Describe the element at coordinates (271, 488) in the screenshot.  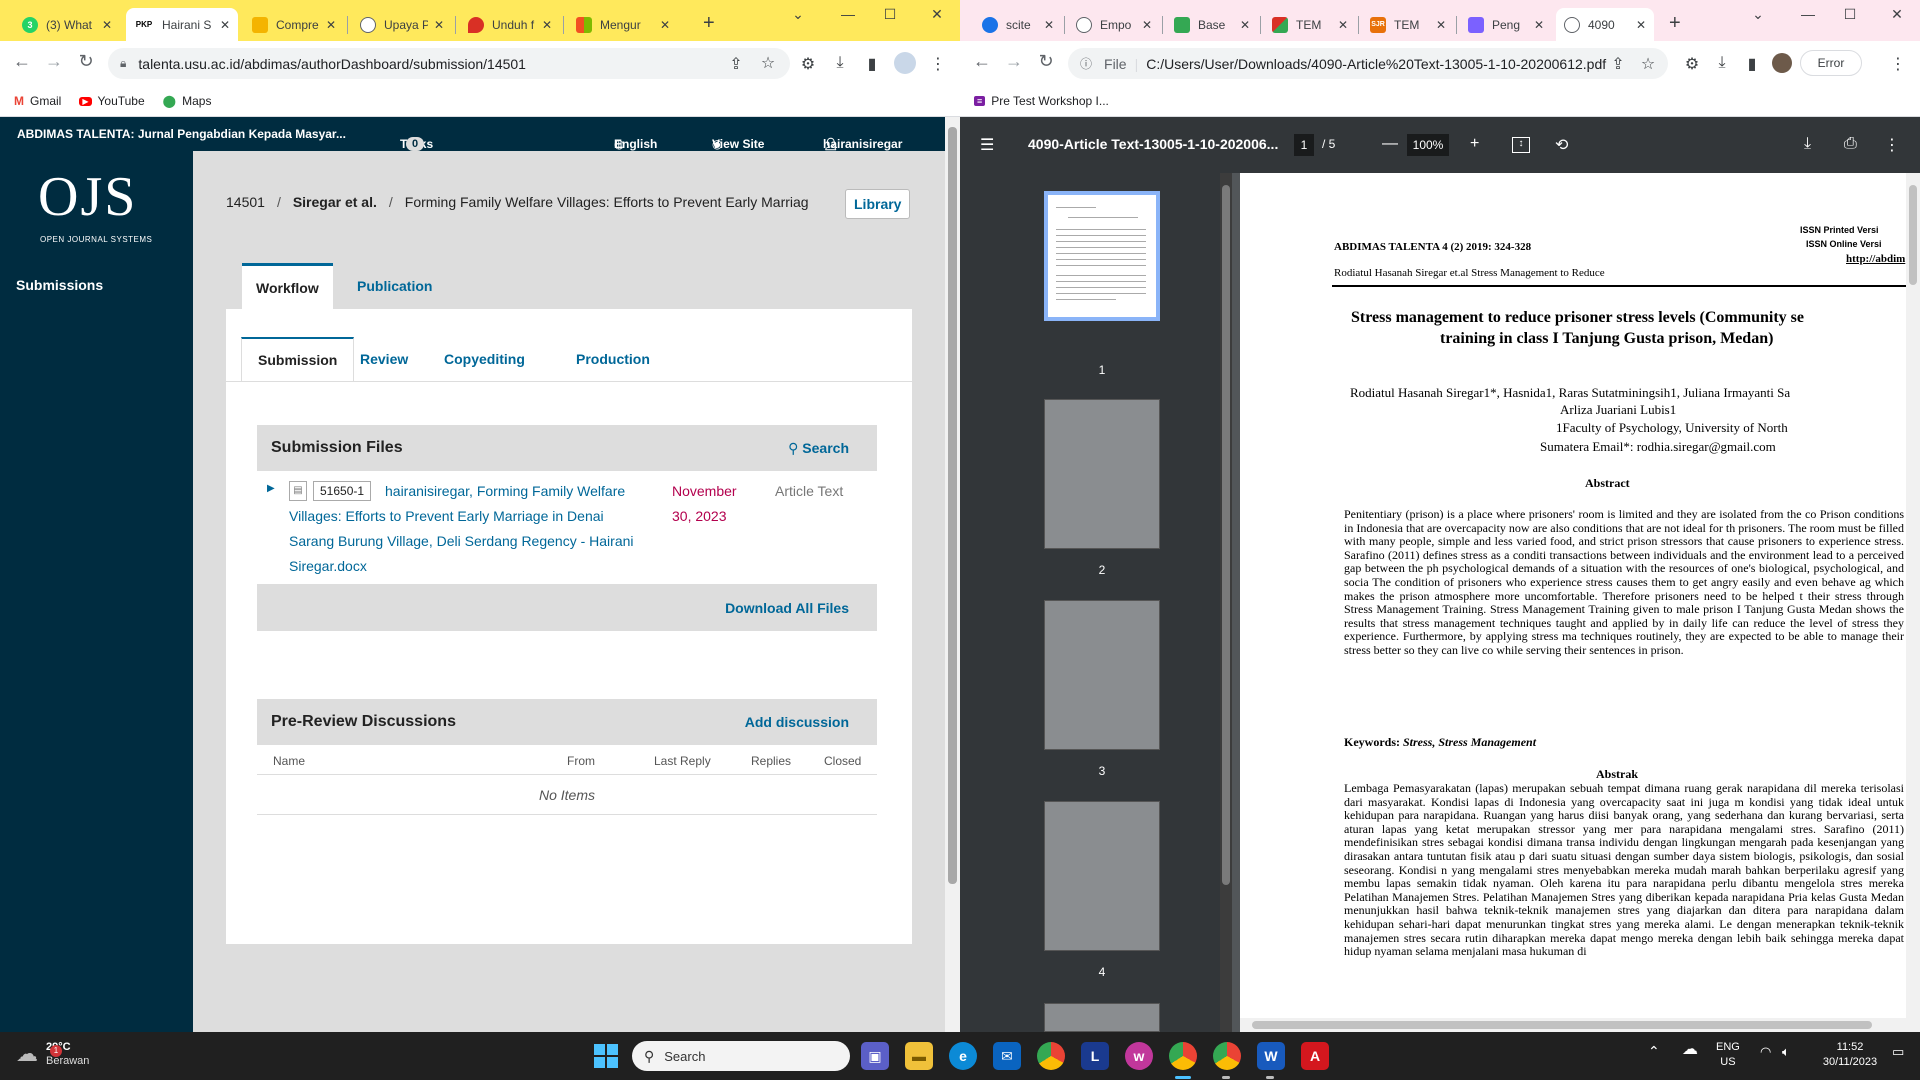
I see `expand-arrow-icon: ▶` at that location.